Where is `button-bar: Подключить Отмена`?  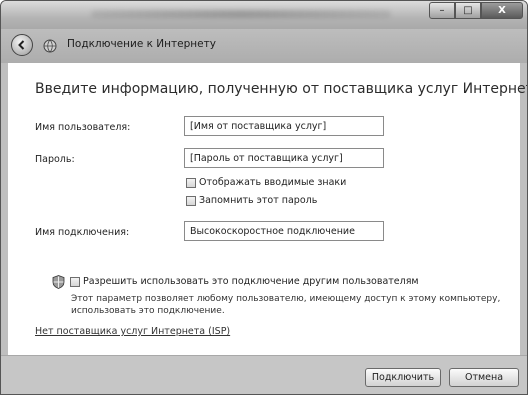
button-bar: Подключить Отмена is located at coordinates (264, 374).